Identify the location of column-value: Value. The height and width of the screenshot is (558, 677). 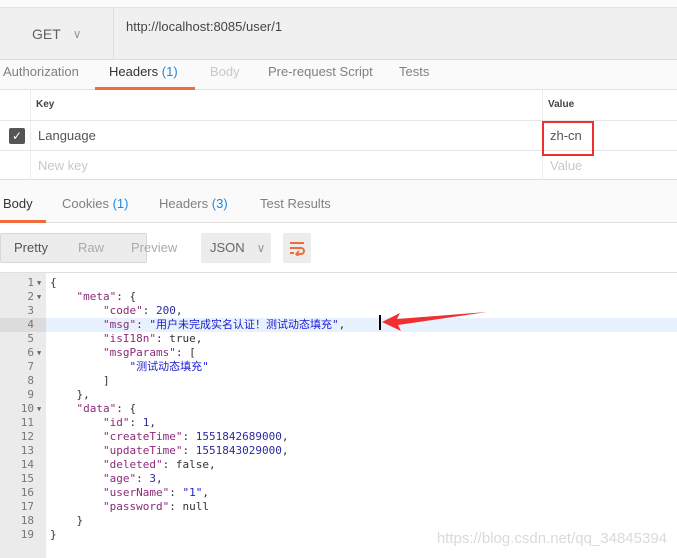
(561, 104).